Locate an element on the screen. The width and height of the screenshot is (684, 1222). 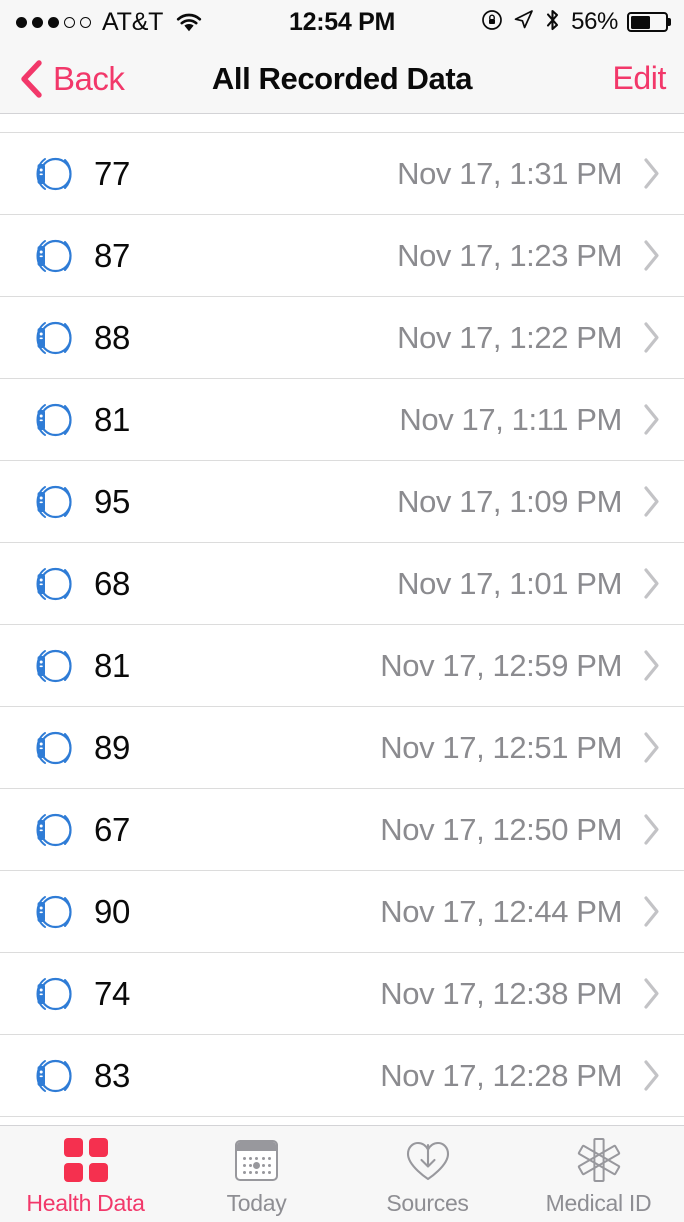
status-bar: AT&T 12:54 PM 56% is located at coordinates (342, 22).